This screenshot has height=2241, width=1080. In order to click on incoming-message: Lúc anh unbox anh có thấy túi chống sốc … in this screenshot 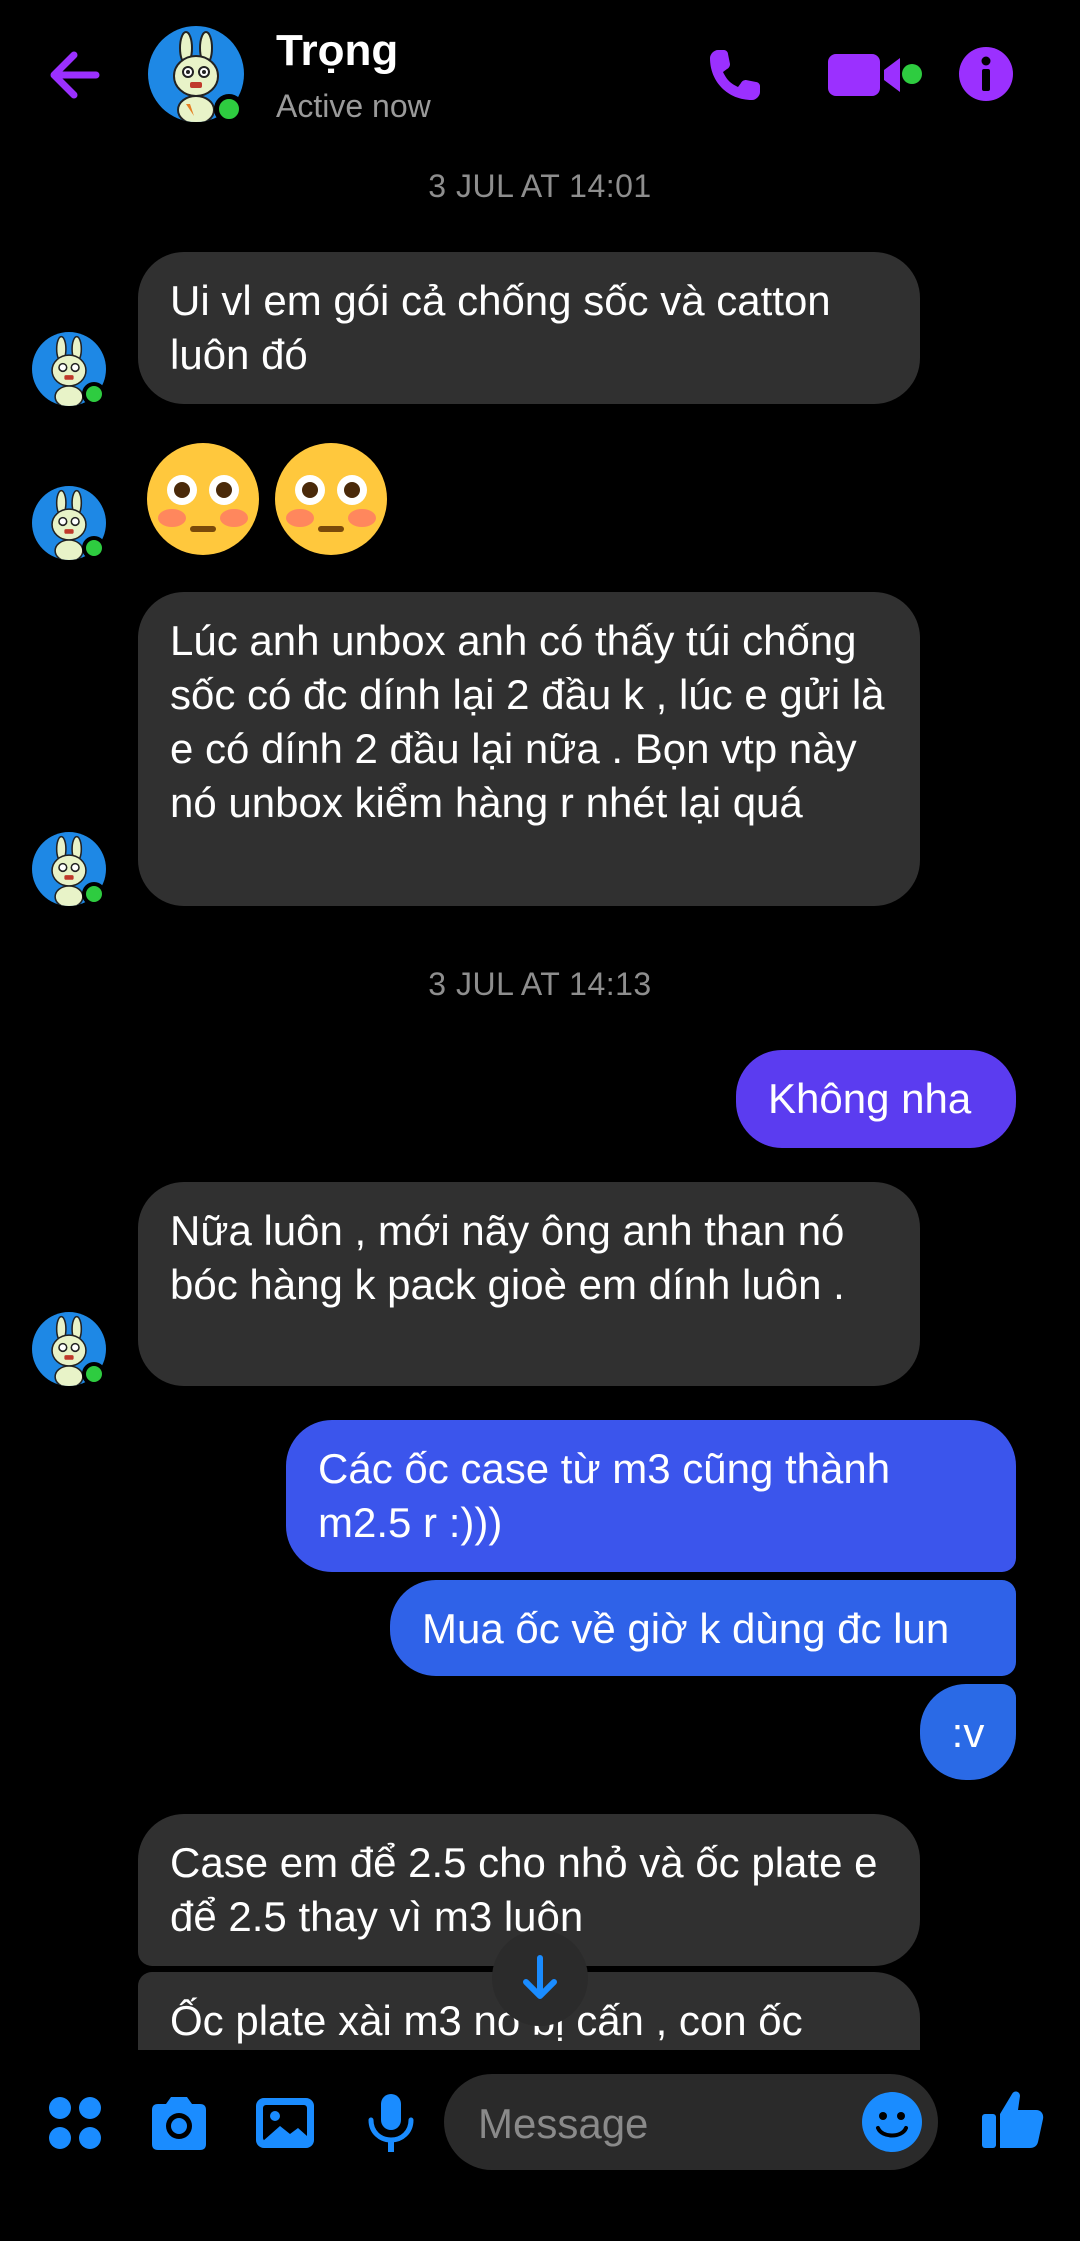, I will do `click(529, 749)`.